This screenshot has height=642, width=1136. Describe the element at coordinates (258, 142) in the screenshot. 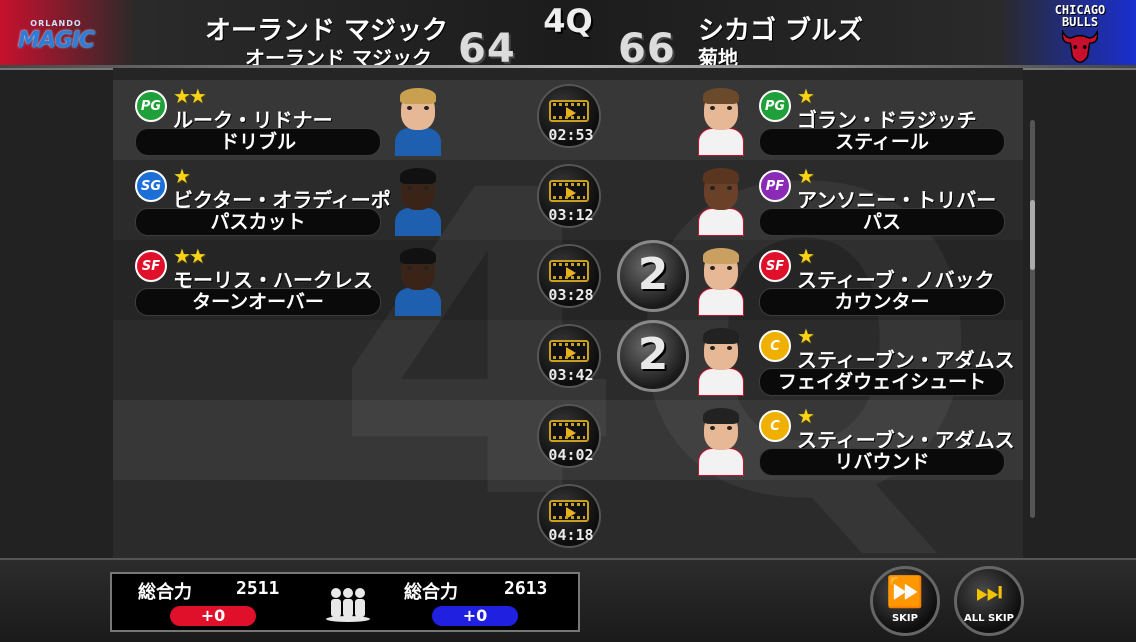

I see `play-action: ドリブル` at that location.